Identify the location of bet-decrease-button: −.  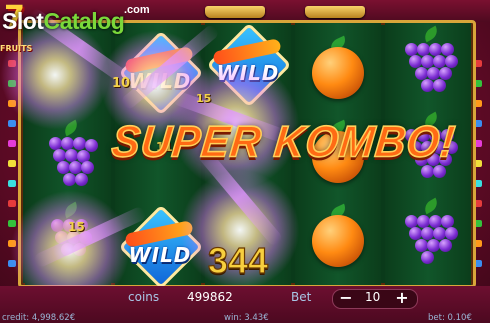
(346, 298).